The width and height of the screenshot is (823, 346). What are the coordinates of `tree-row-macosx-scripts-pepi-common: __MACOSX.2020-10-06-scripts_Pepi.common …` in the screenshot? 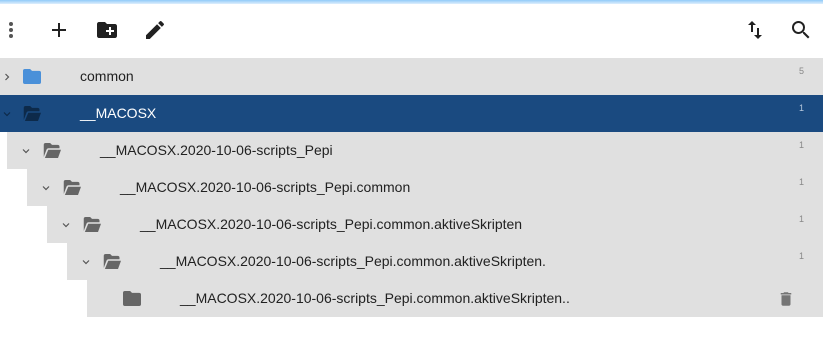 It's located at (425, 187).